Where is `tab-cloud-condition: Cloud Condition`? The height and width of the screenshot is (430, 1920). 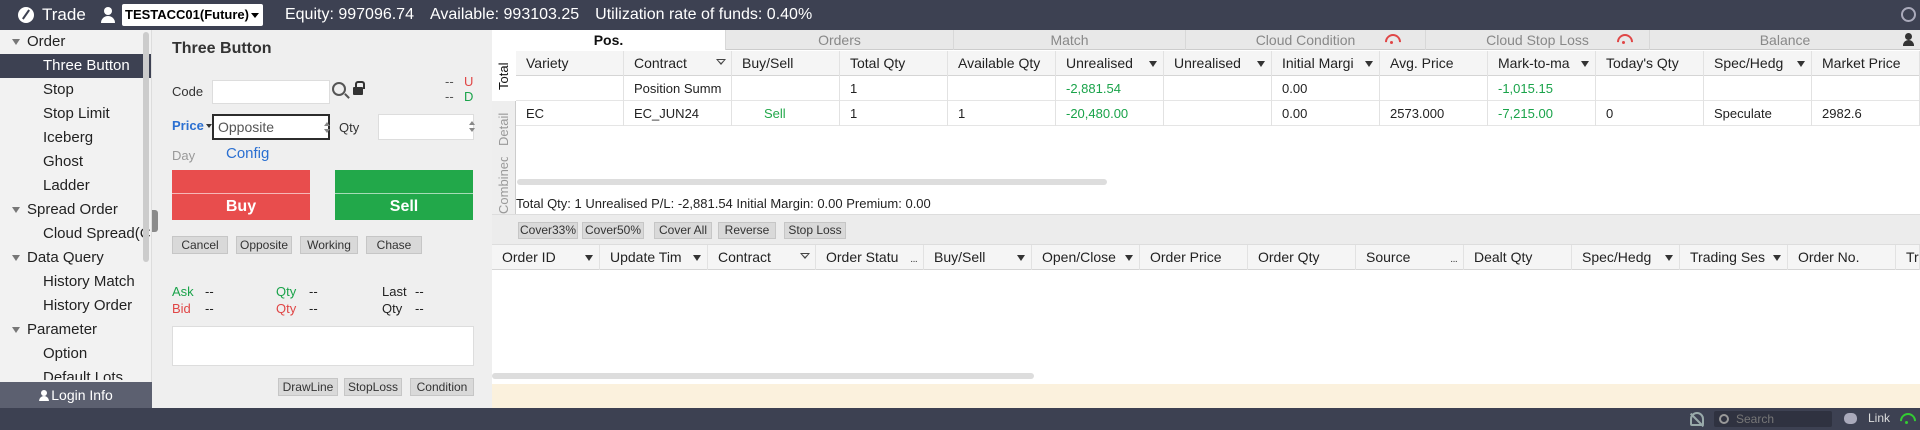
tab-cloud-condition: Cloud Condition is located at coordinates (1306, 40).